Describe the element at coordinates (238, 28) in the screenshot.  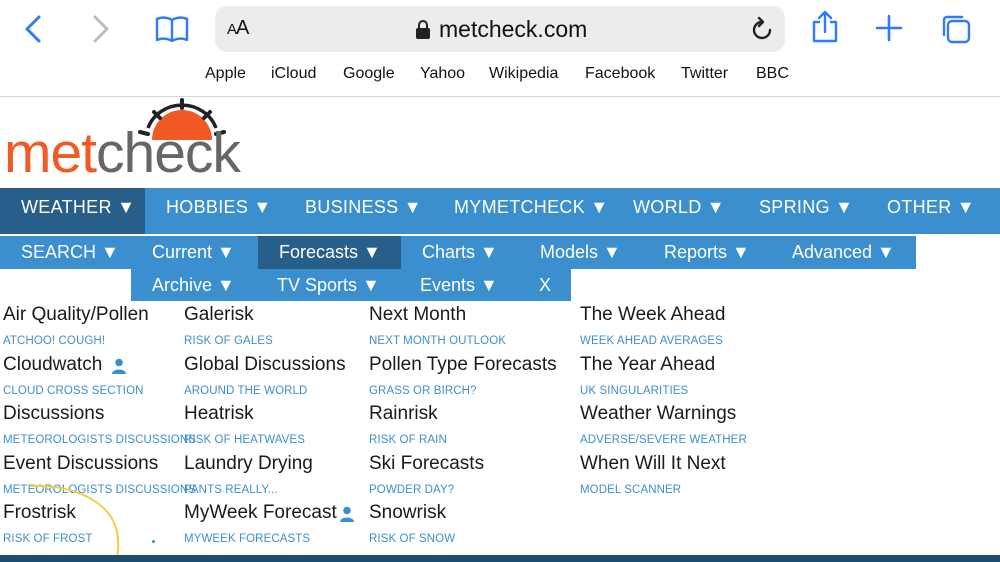
I see `text-size-button: AA` at that location.